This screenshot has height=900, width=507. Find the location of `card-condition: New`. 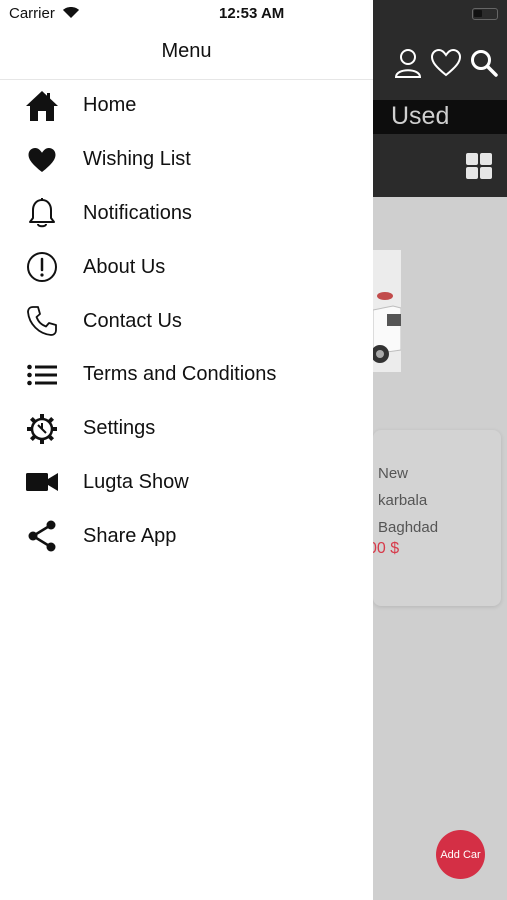

card-condition: New is located at coordinates (393, 473).